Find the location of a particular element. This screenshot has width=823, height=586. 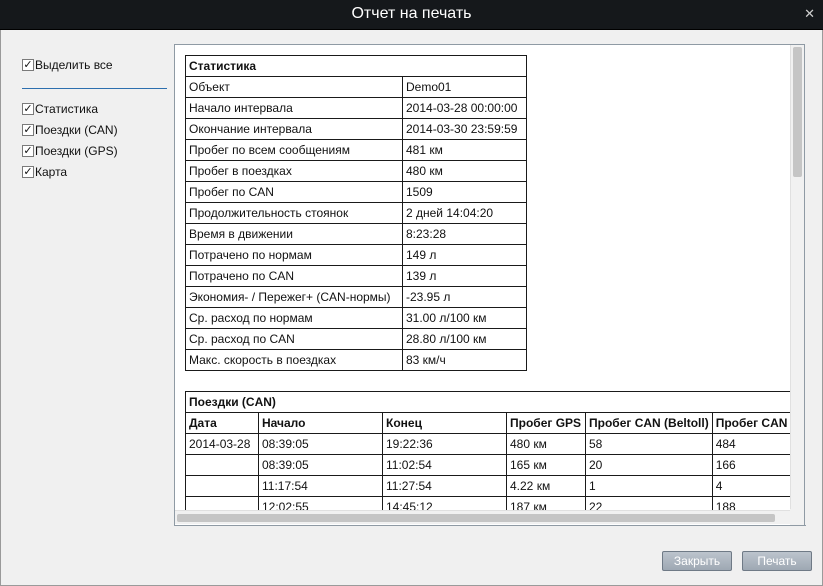

title-bar: Отчет на печать ✕ is located at coordinates (411, 15).